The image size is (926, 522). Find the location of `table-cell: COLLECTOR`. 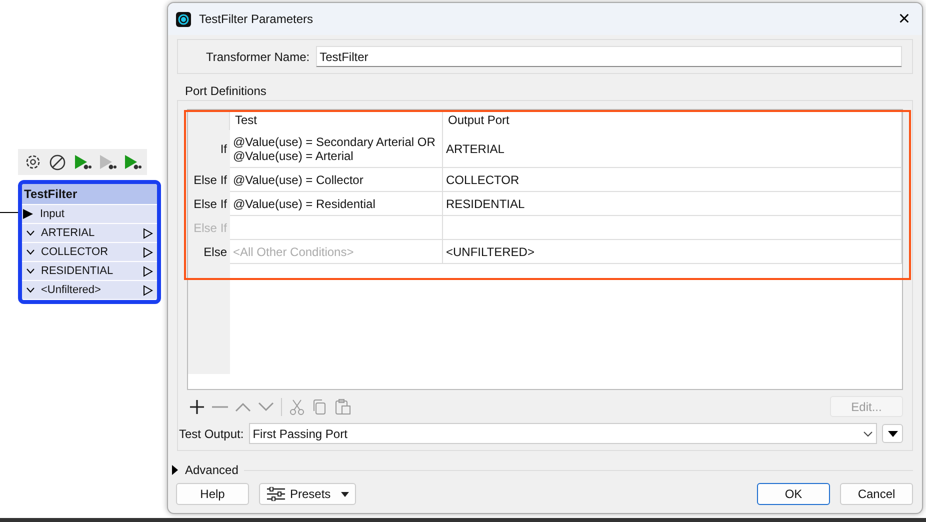

table-cell: COLLECTOR is located at coordinates (672, 180).